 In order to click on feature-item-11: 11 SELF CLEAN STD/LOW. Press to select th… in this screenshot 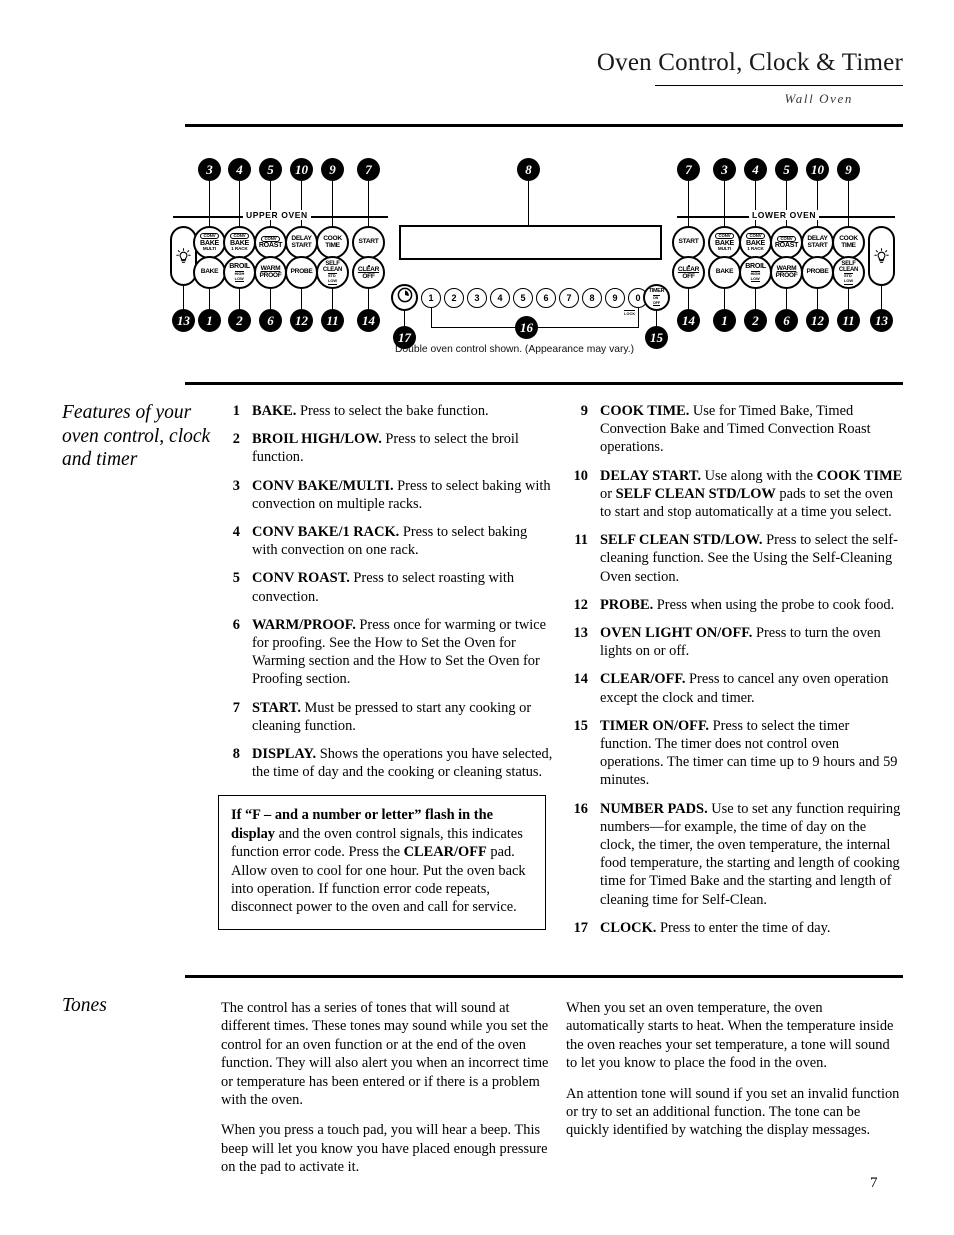, I will do `click(735, 558)`.